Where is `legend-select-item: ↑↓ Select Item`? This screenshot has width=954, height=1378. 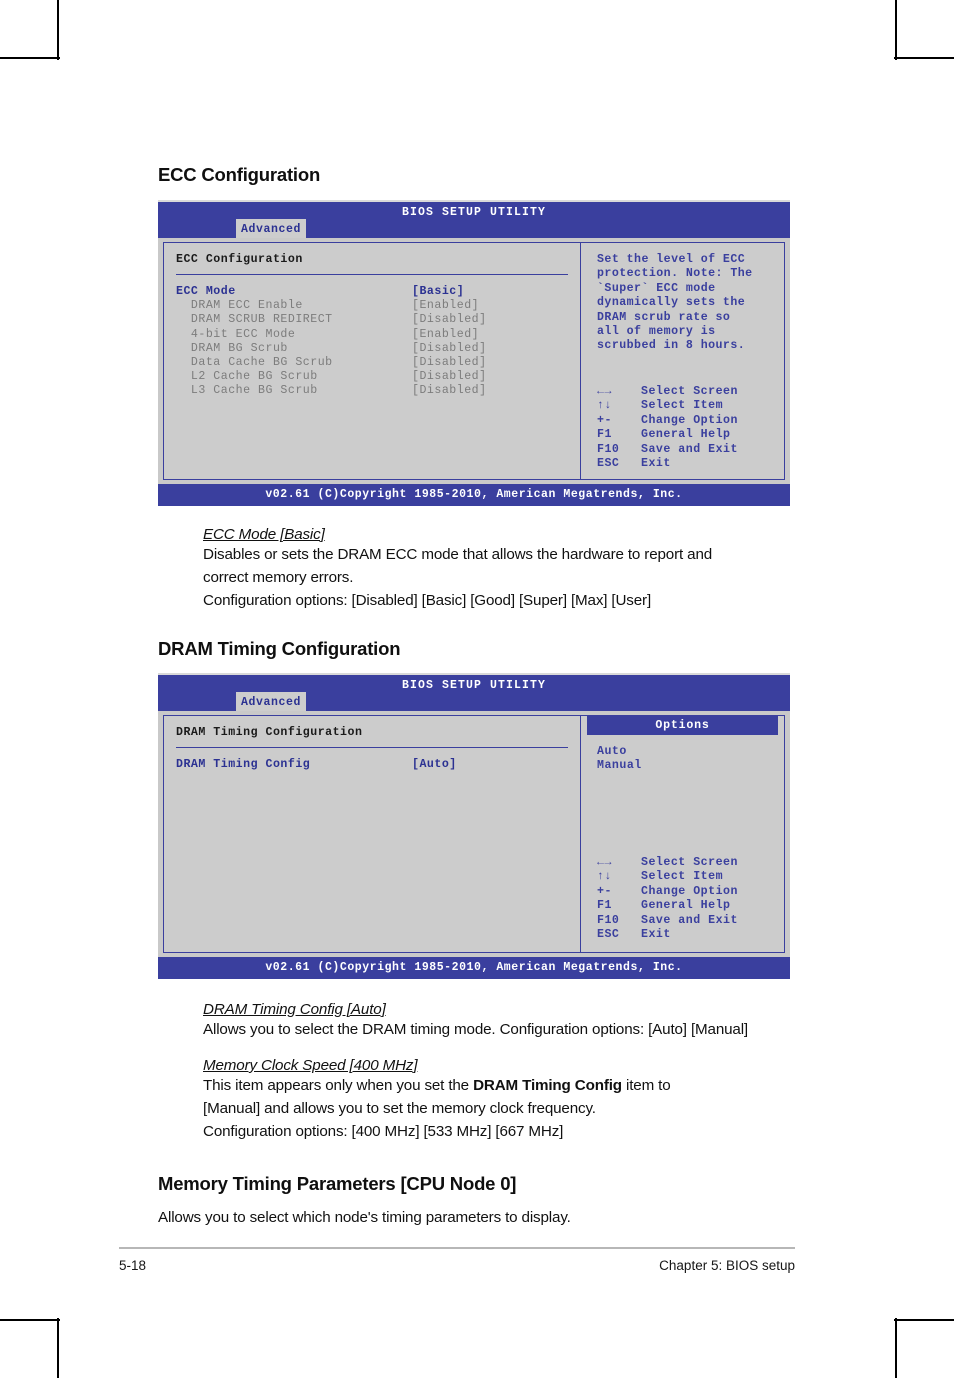 legend-select-item: ↑↓ Select Item is located at coordinates (667, 406).